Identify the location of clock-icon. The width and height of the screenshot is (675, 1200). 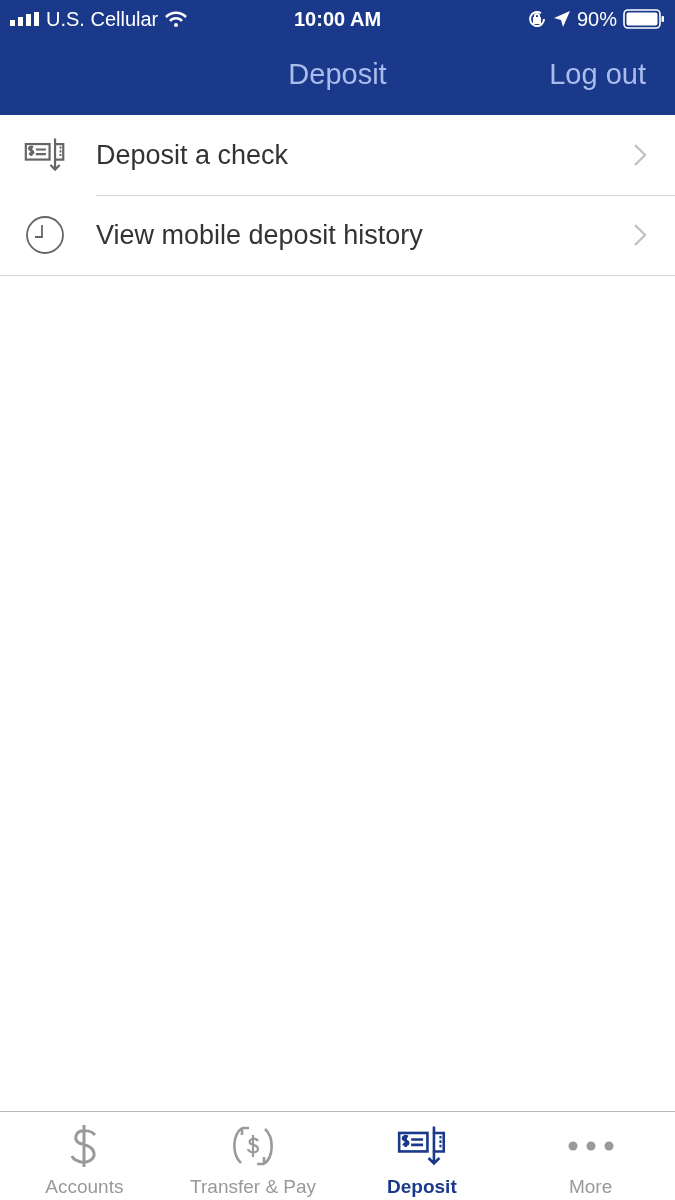
(45, 235).